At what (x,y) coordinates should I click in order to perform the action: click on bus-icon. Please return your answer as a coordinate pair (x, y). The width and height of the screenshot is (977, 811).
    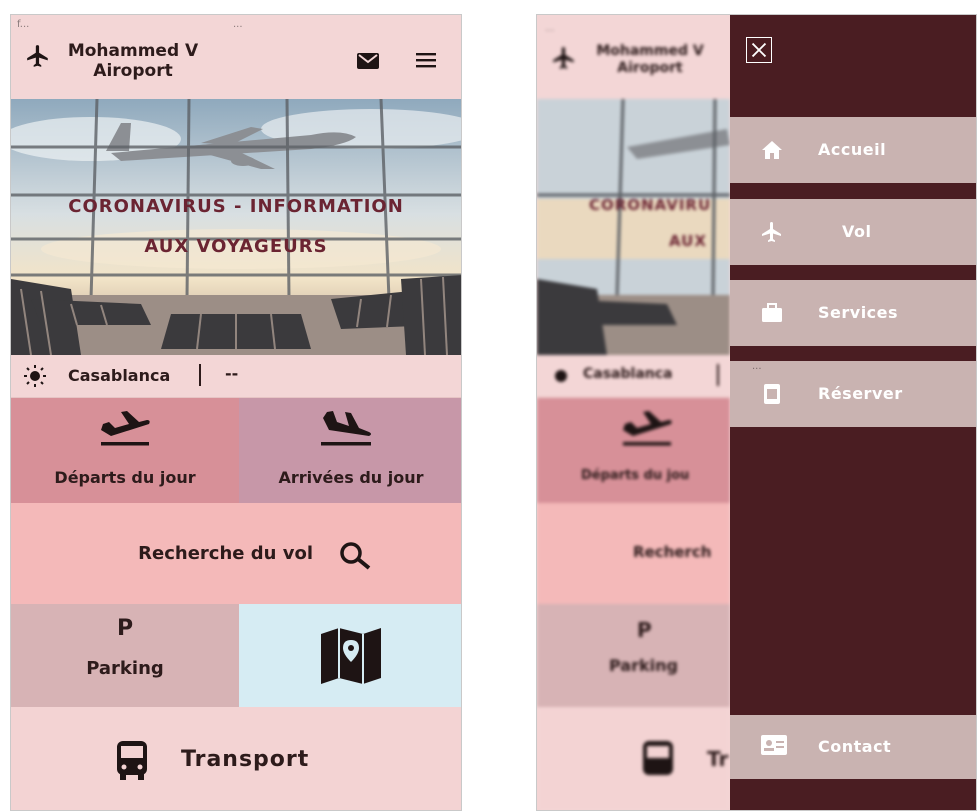
    Looking at the image, I should click on (132, 760).